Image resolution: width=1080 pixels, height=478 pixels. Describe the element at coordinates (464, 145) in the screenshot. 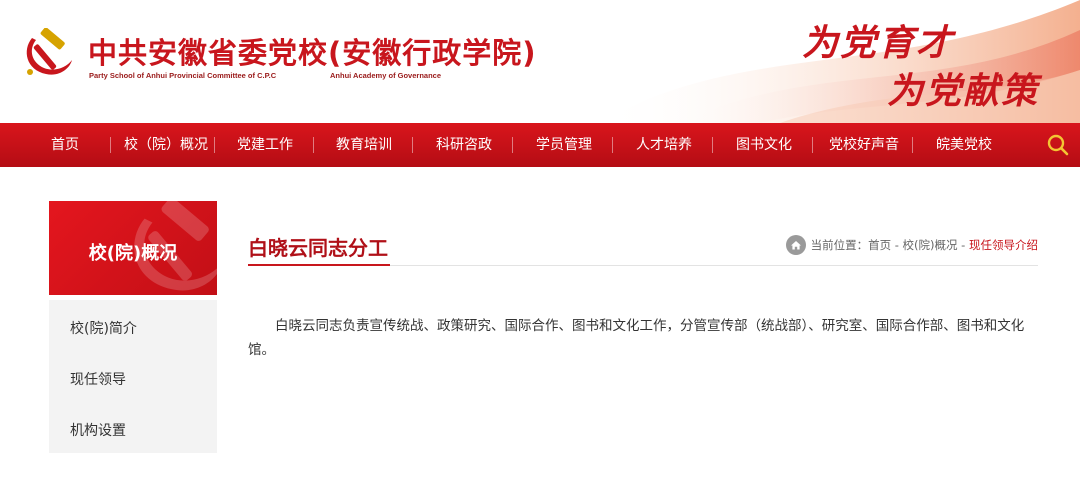

I see `nav-item-research: 科研咨政` at that location.